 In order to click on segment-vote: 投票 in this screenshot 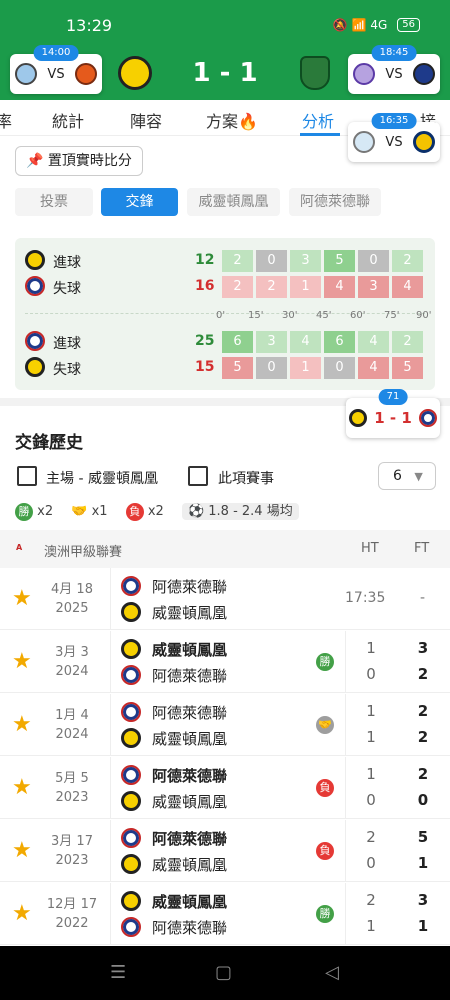, I will do `click(54, 202)`.